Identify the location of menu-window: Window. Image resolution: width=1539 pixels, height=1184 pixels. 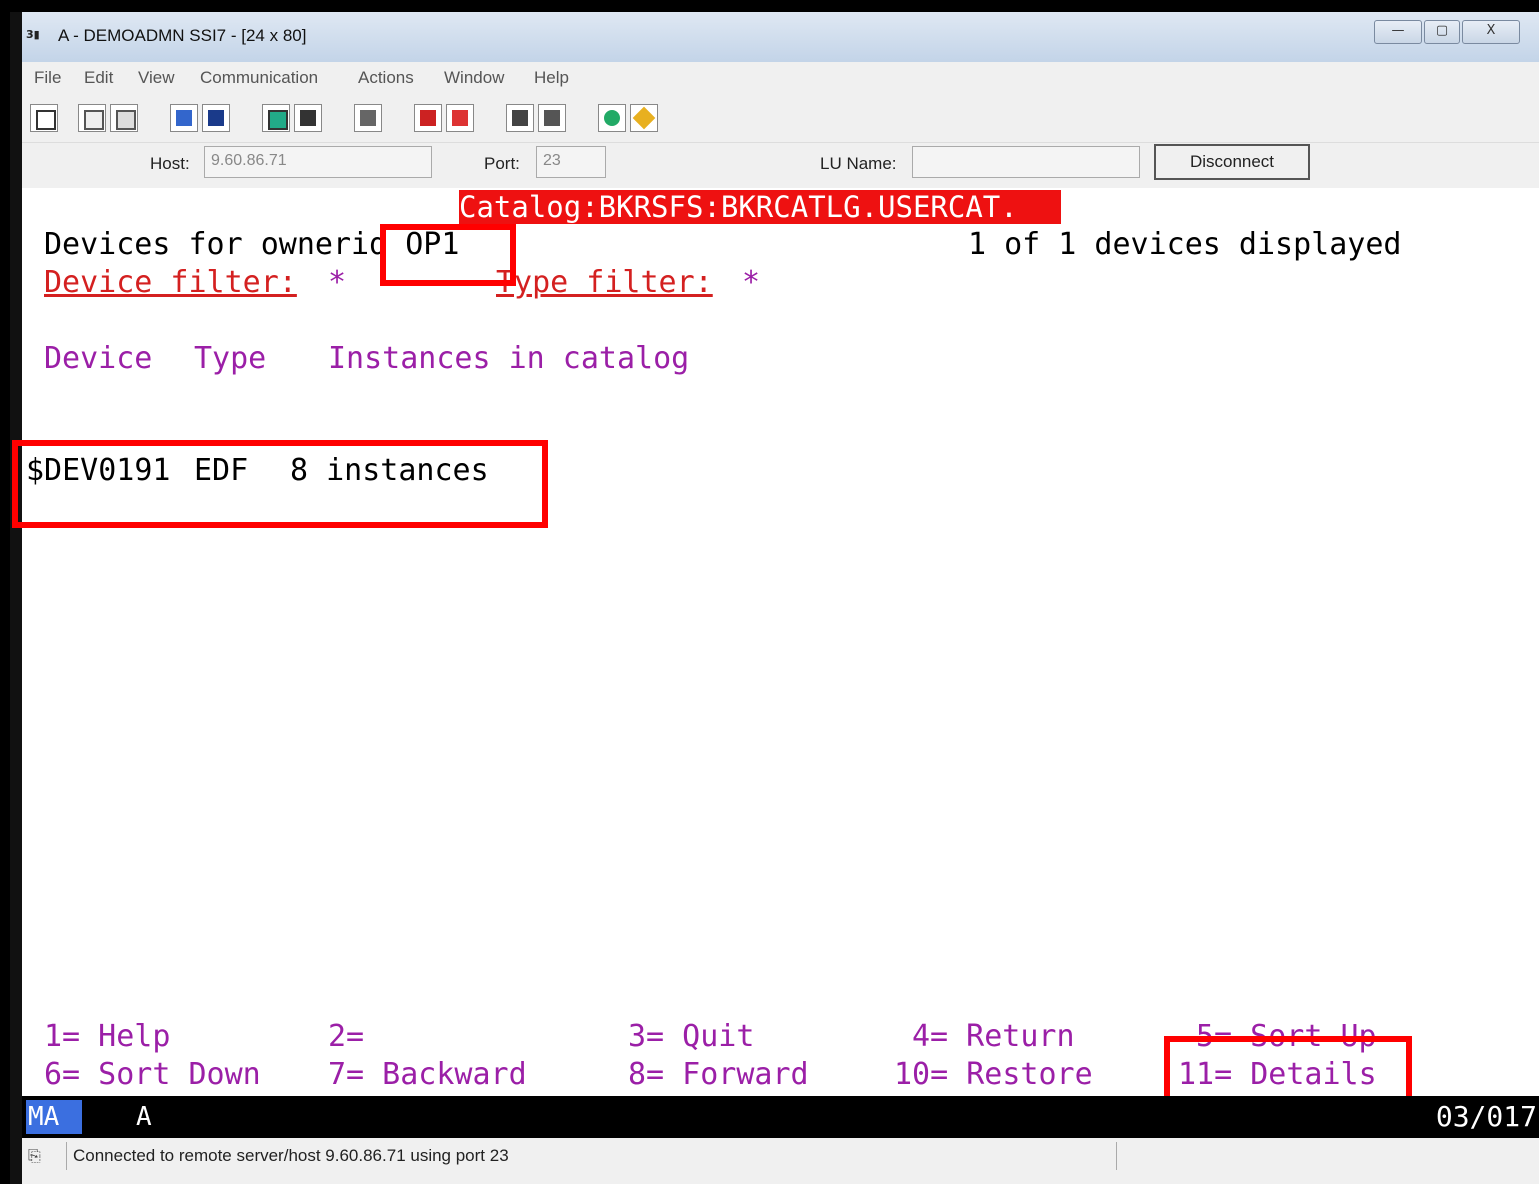
(474, 78).